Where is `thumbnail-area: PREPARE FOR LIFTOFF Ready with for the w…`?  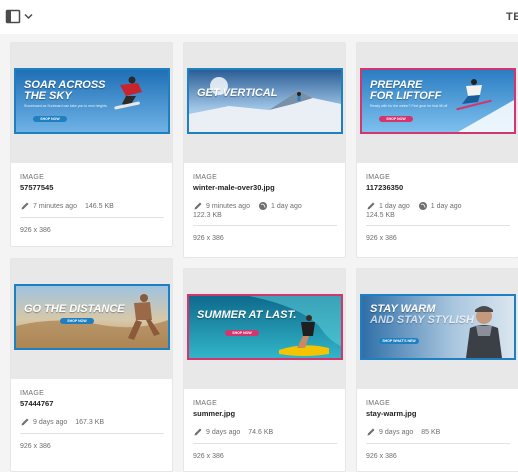 thumbnail-area: PREPARE FOR LIFTOFF Ready with for the w… is located at coordinates (437, 103).